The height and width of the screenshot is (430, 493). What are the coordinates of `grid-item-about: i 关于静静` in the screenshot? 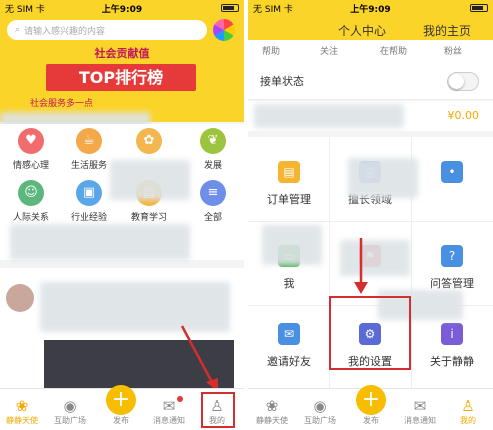 It's located at (452, 346).